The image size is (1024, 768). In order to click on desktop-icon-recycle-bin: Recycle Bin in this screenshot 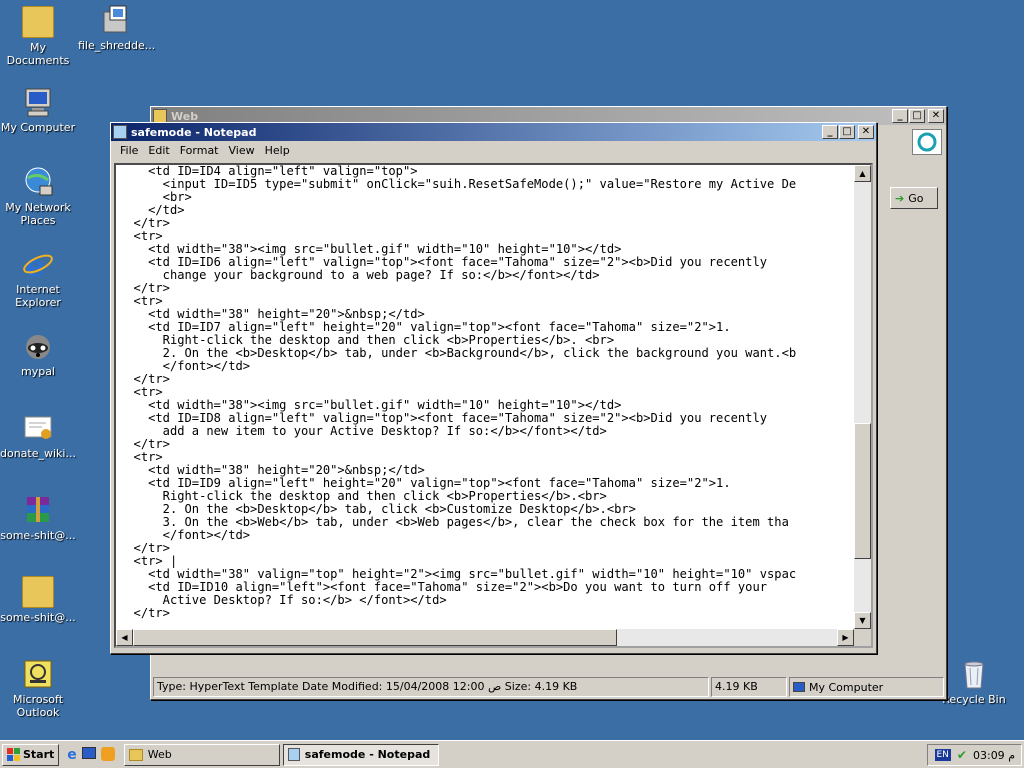, I will do `click(974, 682)`.